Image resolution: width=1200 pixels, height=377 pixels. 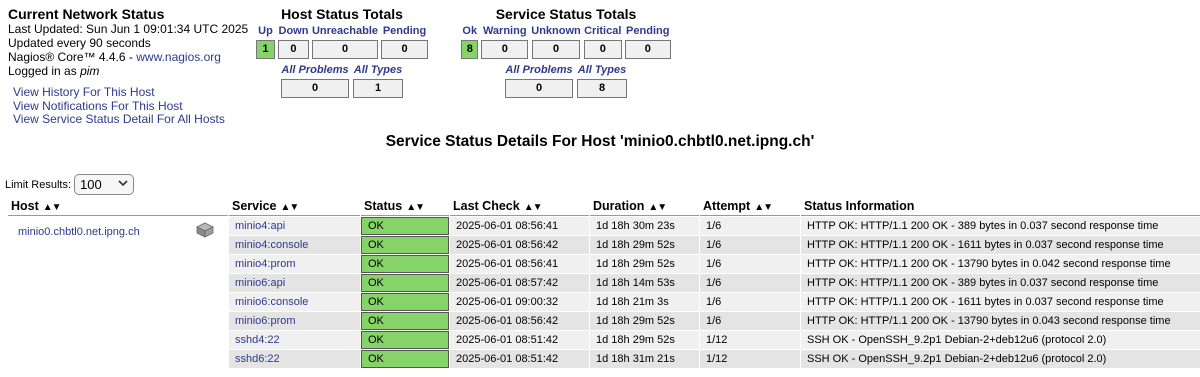 I want to click on service-all-problems-header: All Problems, so click(x=538, y=70).